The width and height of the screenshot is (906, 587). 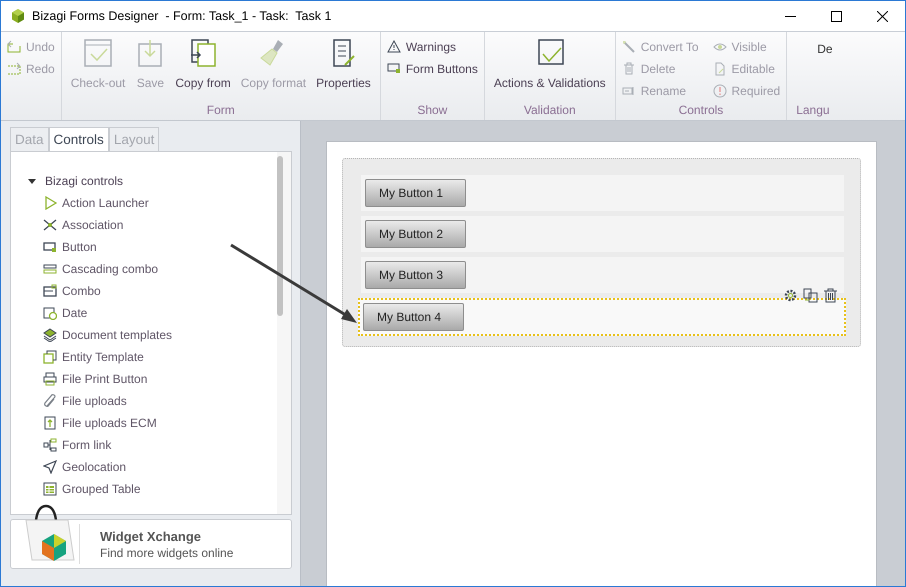 I want to click on form-row: My Button 2, so click(x=602, y=234).